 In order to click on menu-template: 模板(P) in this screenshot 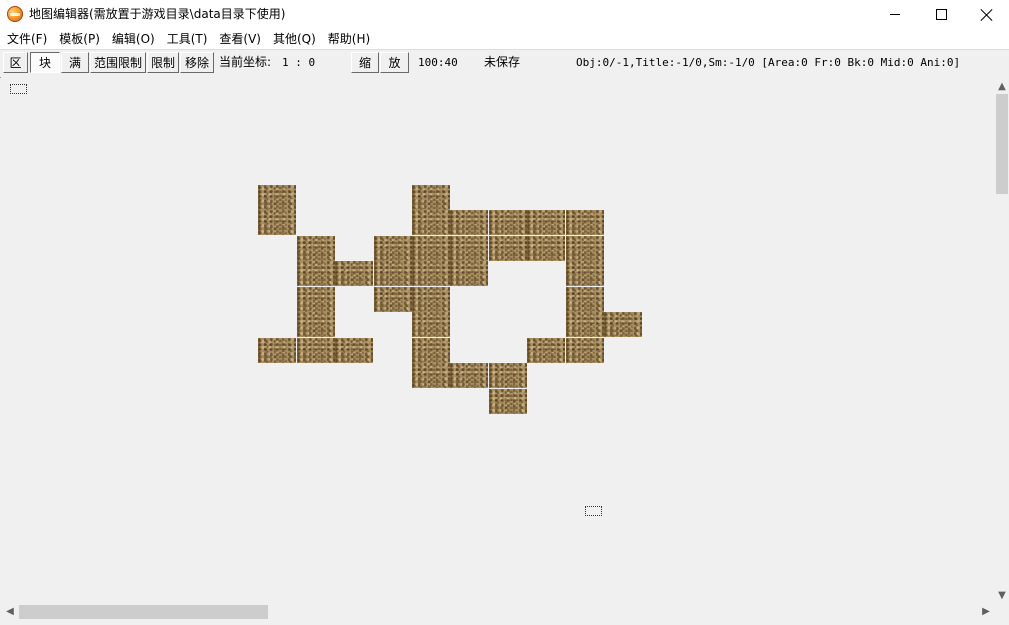, I will do `click(79, 39)`.